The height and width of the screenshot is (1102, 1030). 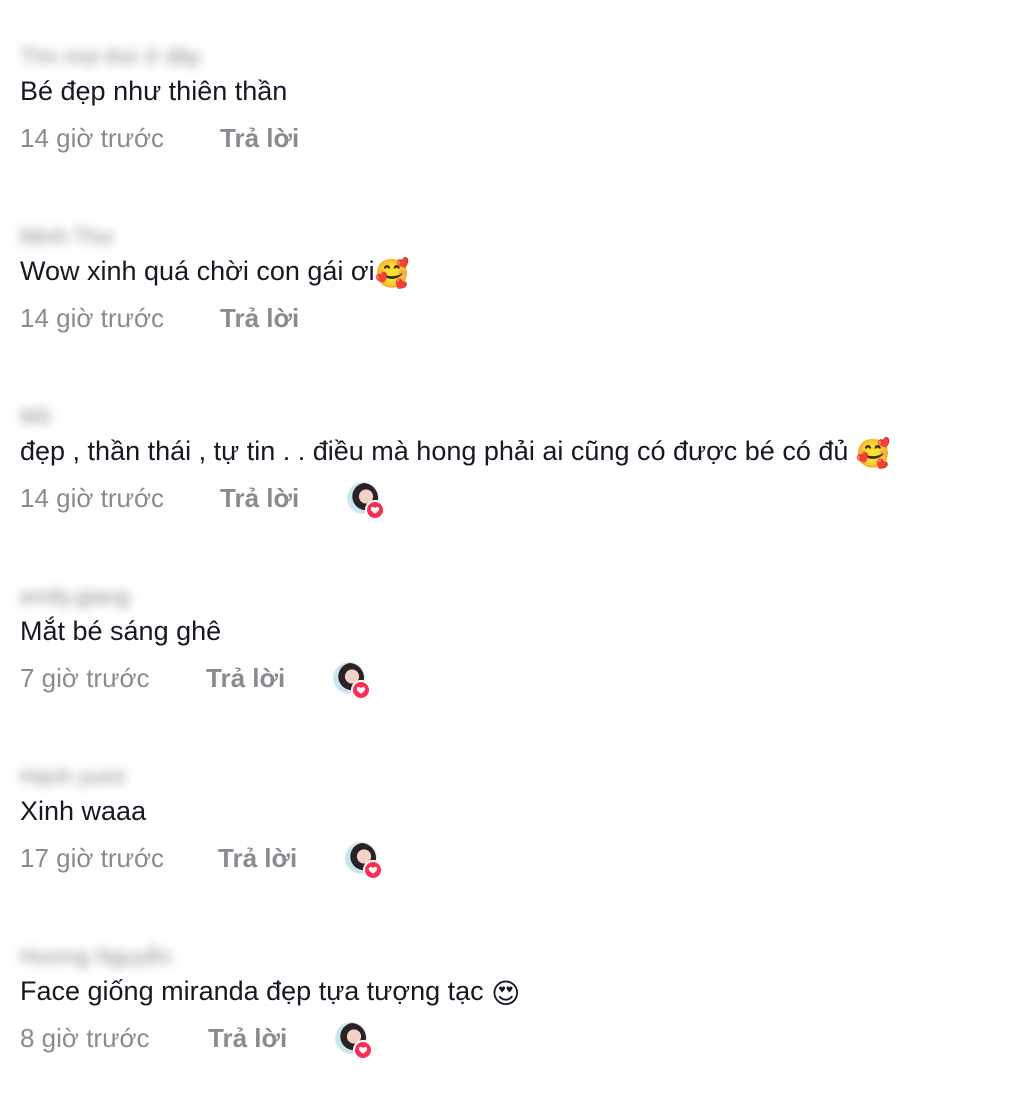 What do you see at coordinates (256, 991) in the screenshot?
I see `comment-text-body: Face giống miranda đẹp tựa tượng tạc` at bounding box center [256, 991].